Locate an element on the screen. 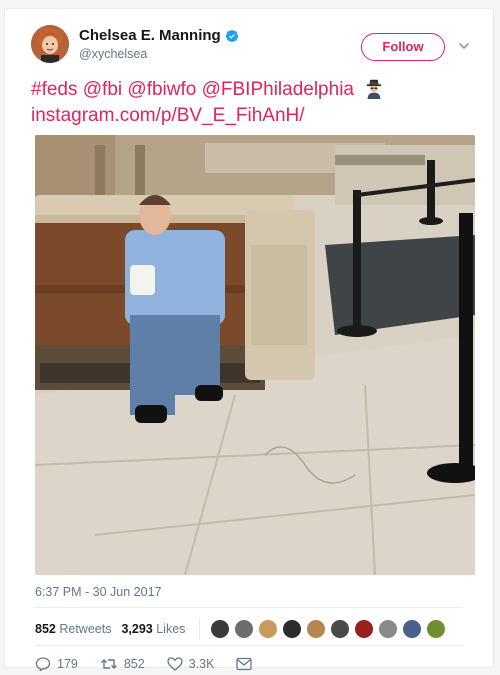 Image resolution: width=500 pixels, height=675 pixels. author-handle: @xychelsea is located at coordinates (159, 54).